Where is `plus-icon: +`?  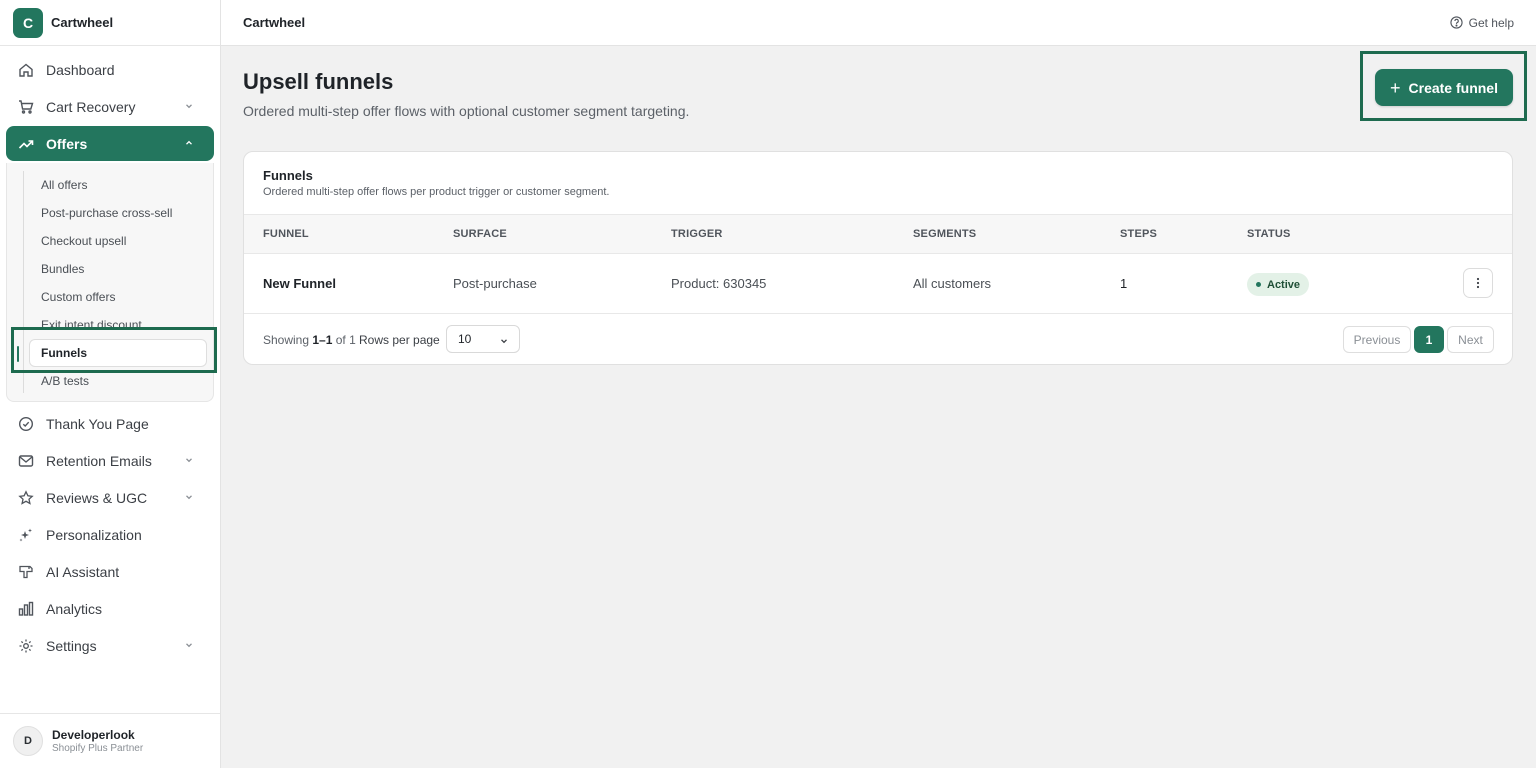
plus-icon: + is located at coordinates (1395, 87).